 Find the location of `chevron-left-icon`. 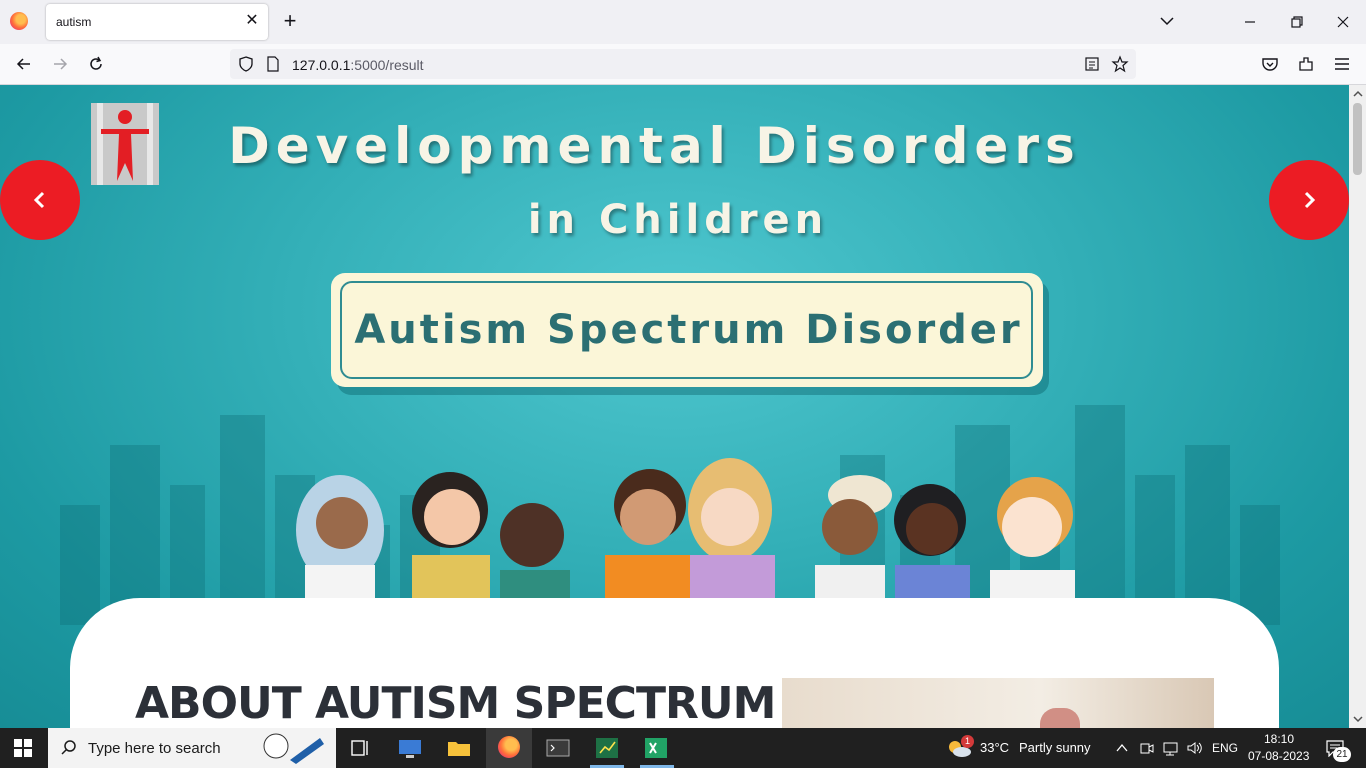

chevron-left-icon is located at coordinates (39, 200).